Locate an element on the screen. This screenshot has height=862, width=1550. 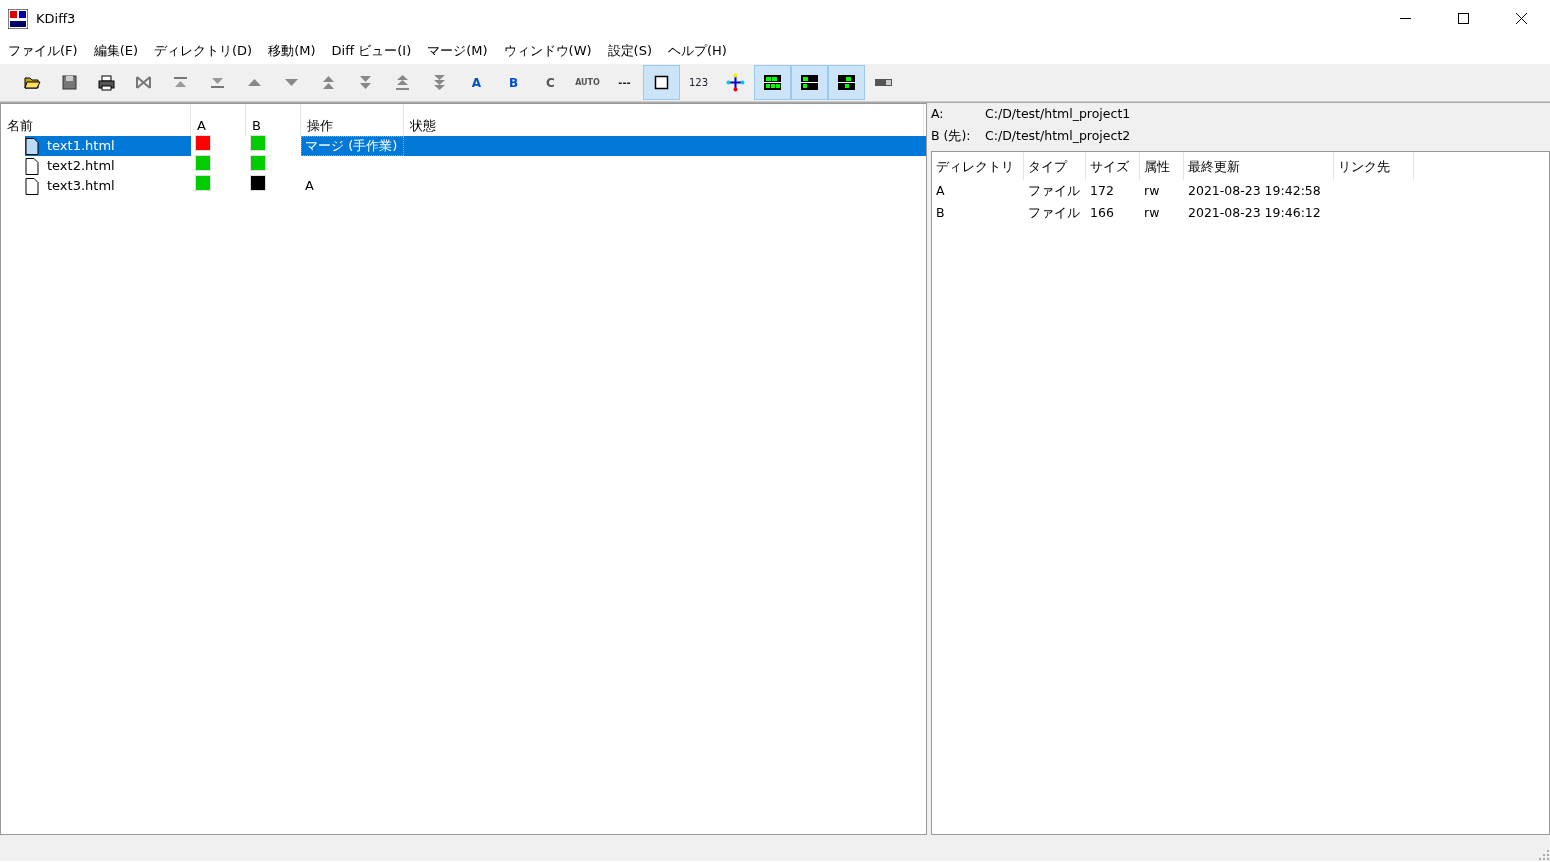
close-icon is located at coordinates (1521, 18).